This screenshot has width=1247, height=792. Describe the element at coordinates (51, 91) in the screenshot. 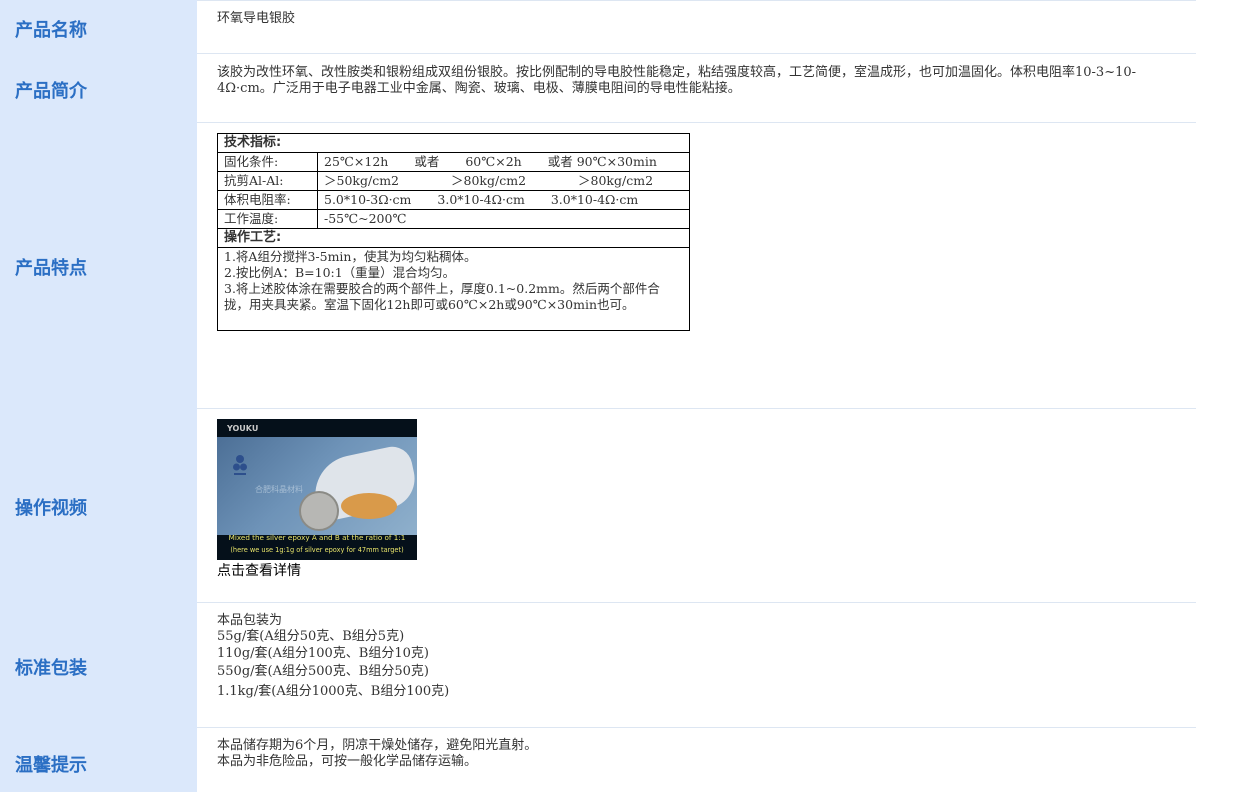

I see `label-product-intro: 产品简介` at that location.